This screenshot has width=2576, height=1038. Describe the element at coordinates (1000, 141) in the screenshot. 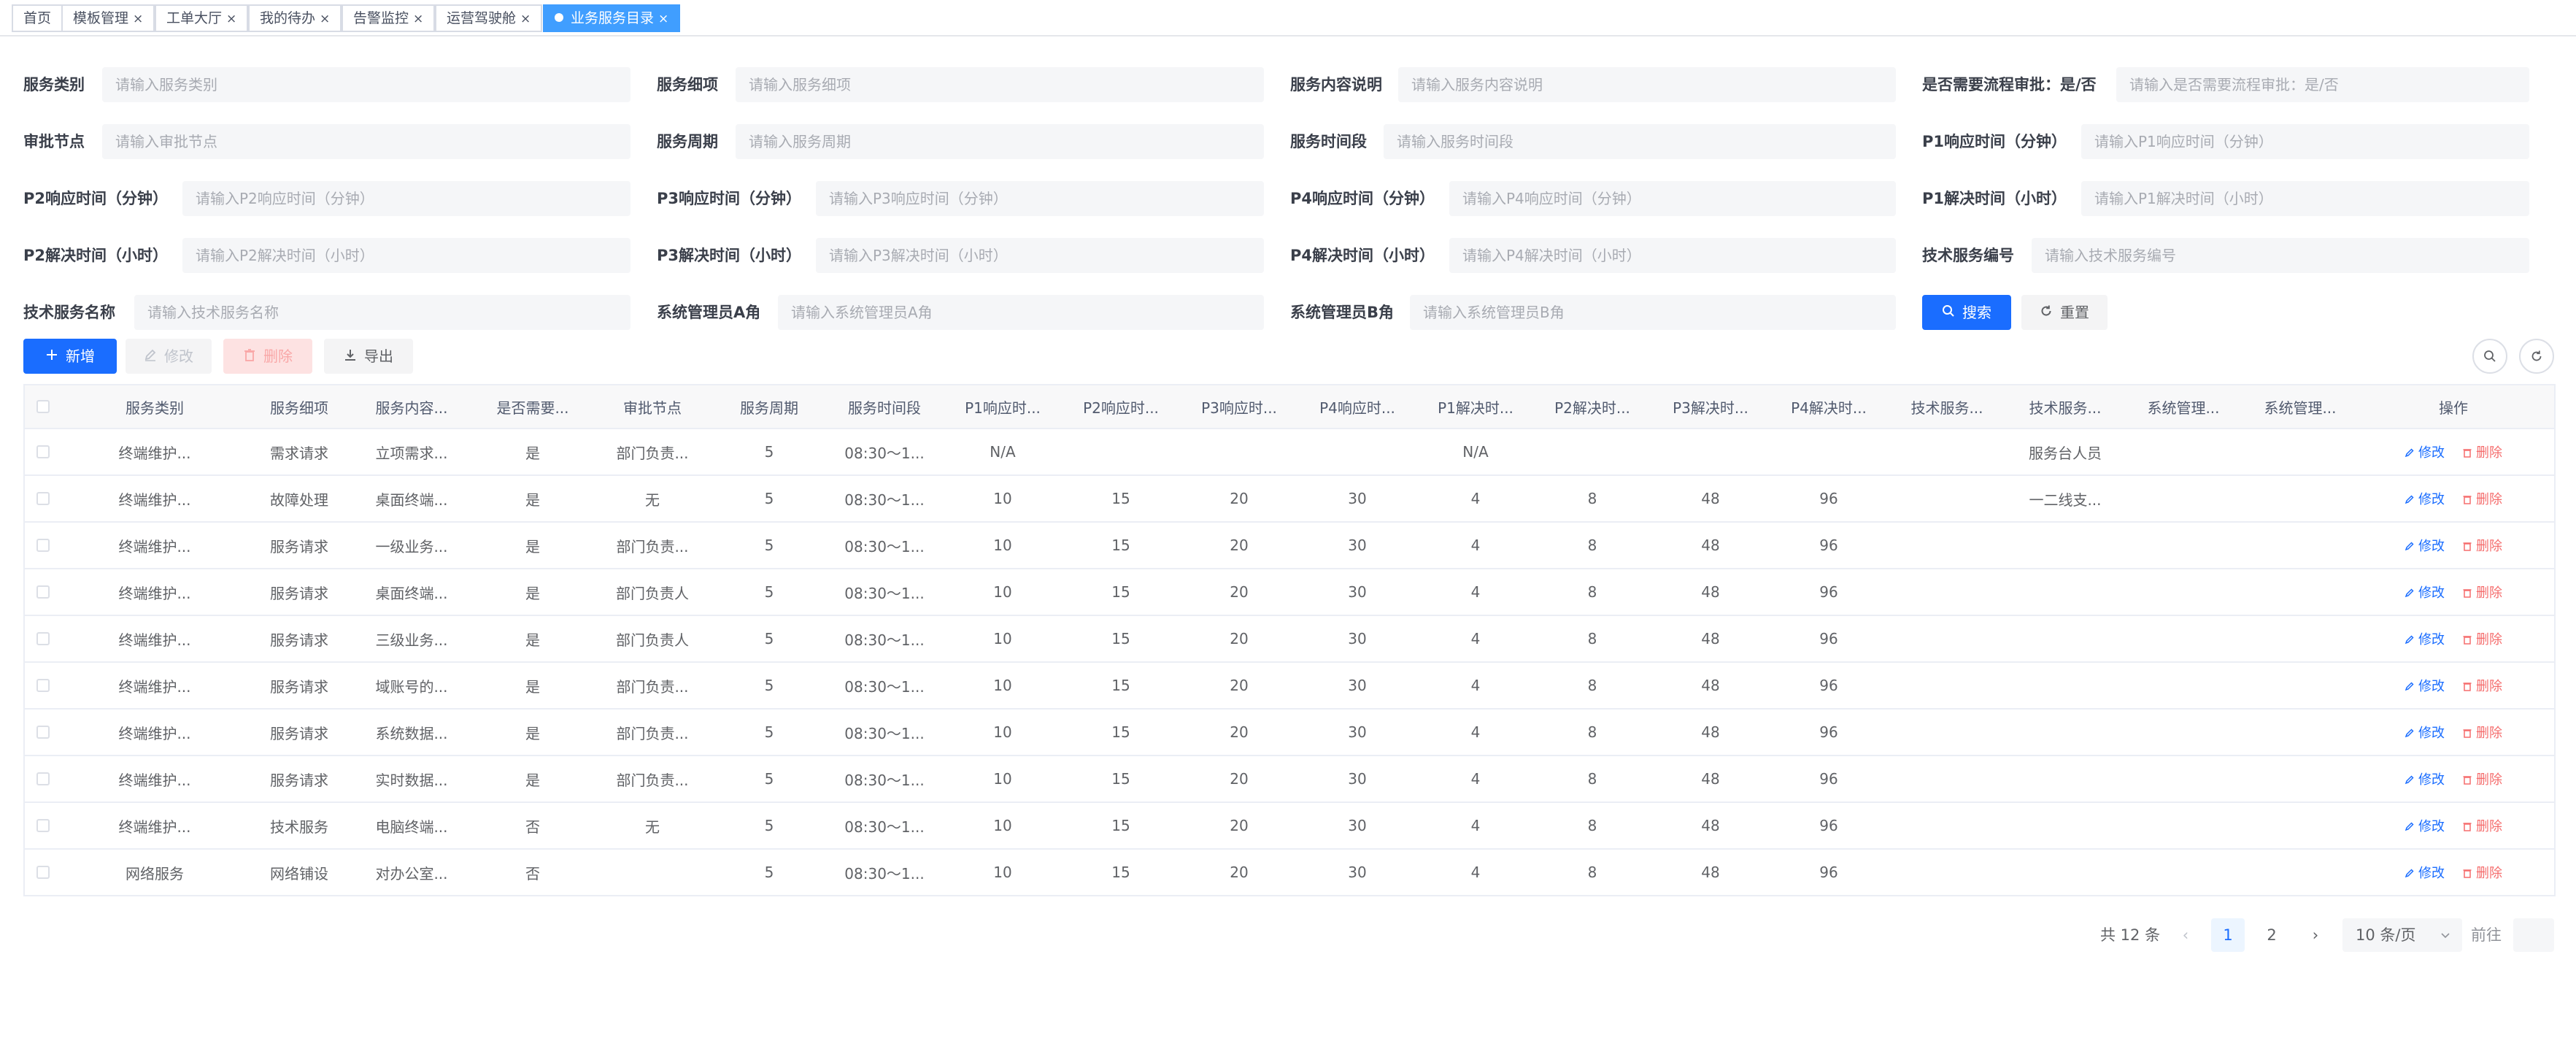

I see `service-cycle-input` at that location.